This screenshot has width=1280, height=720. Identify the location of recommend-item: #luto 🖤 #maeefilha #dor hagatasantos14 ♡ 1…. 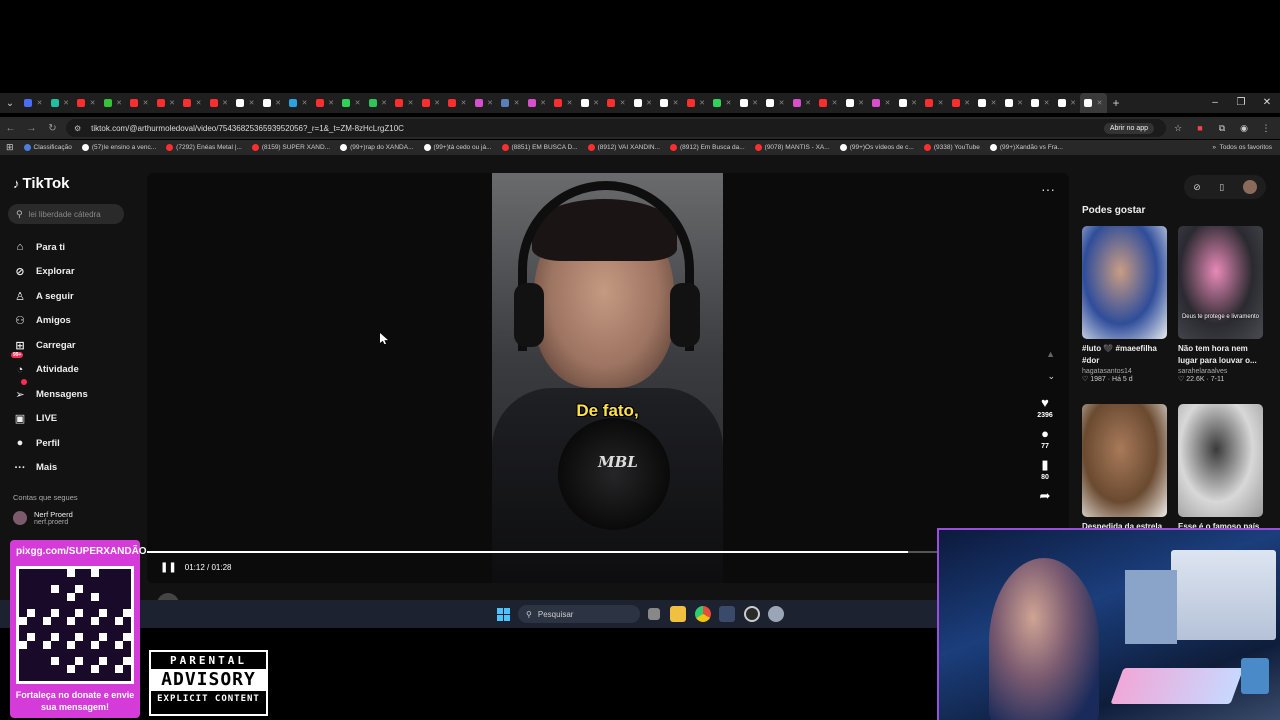
(1124, 304).